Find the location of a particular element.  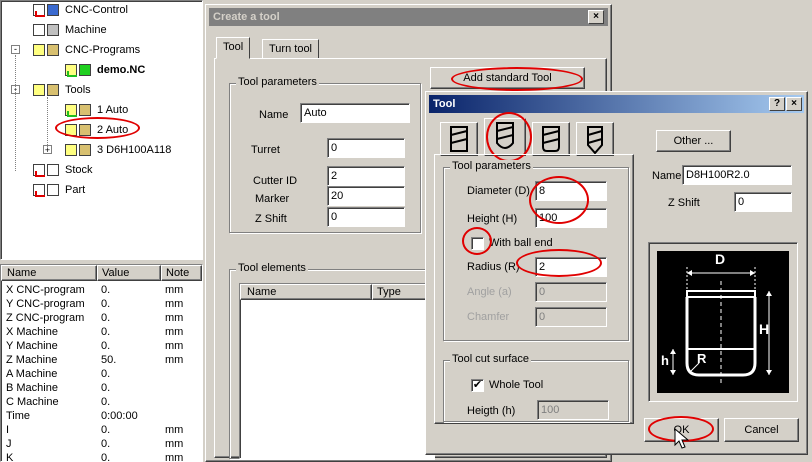

tool-type-tab-flat is located at coordinates (459, 139).